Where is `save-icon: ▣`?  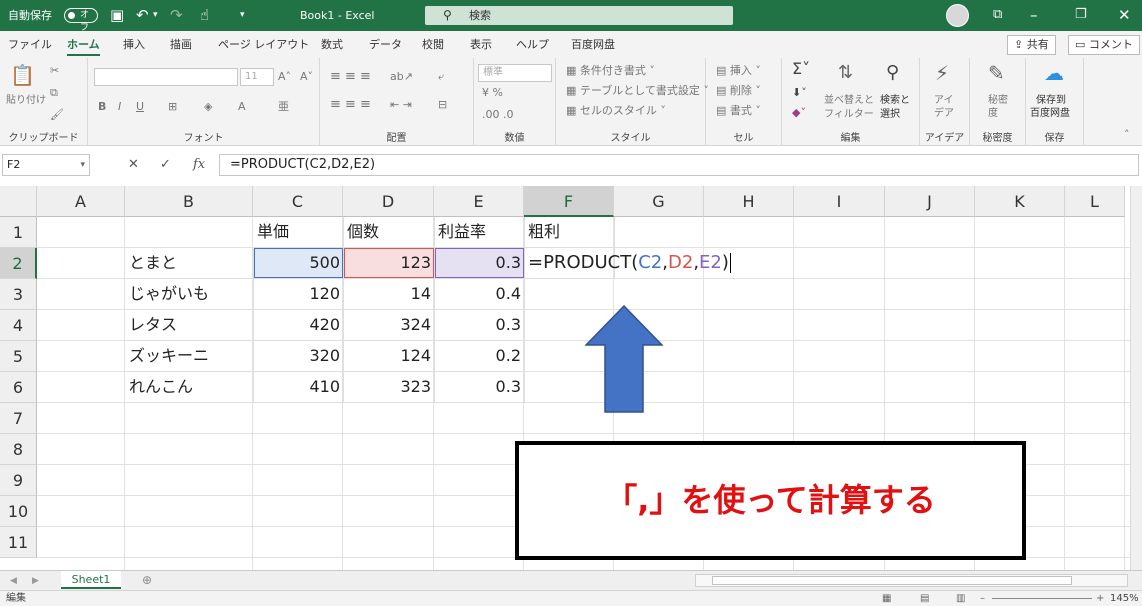
save-icon: ▣ is located at coordinates (117, 15).